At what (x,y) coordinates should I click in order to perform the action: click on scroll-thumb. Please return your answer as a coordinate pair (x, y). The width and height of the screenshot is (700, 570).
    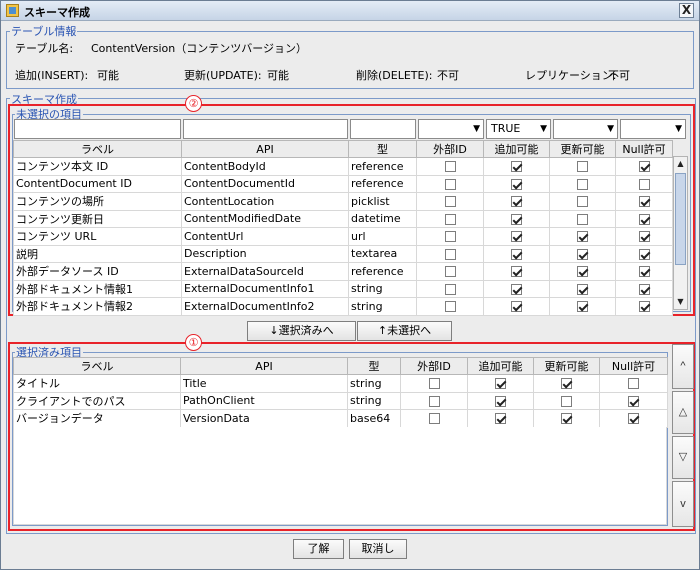
    Looking at the image, I should click on (680, 219).